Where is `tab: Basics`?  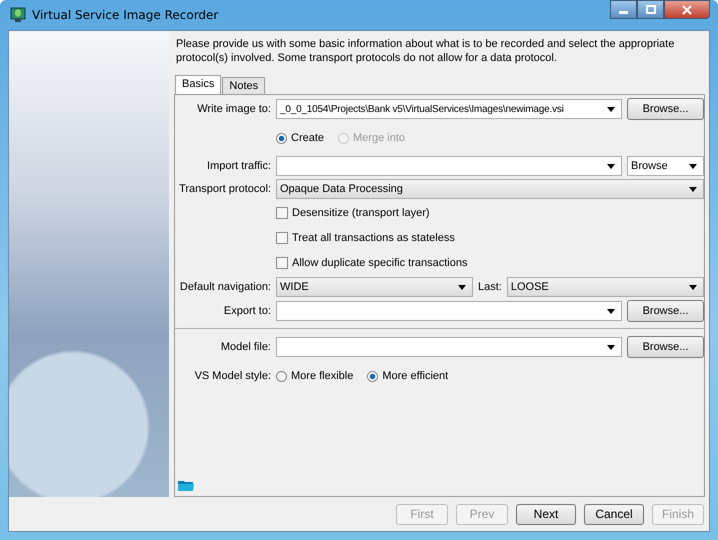
tab: Basics is located at coordinates (198, 84).